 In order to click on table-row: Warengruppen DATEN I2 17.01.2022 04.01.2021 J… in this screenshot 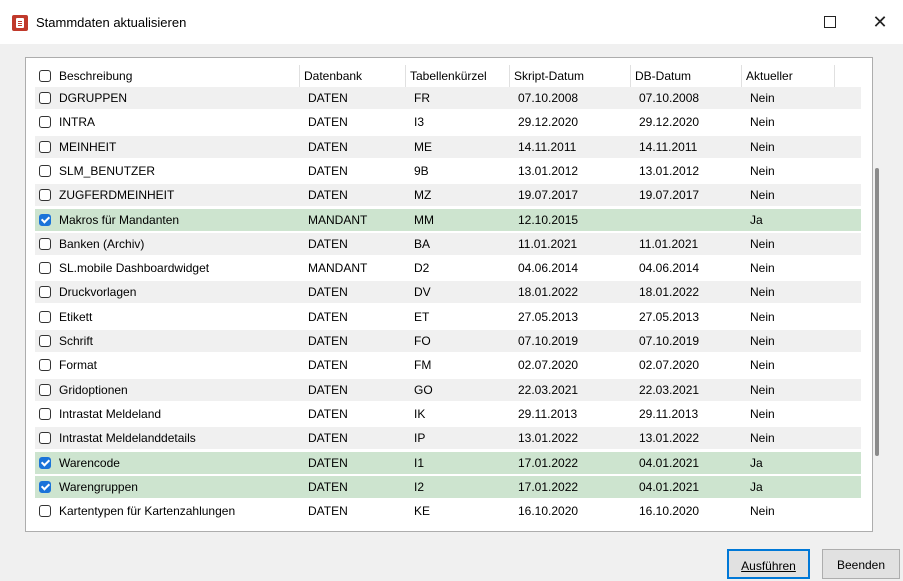, I will do `click(448, 487)`.